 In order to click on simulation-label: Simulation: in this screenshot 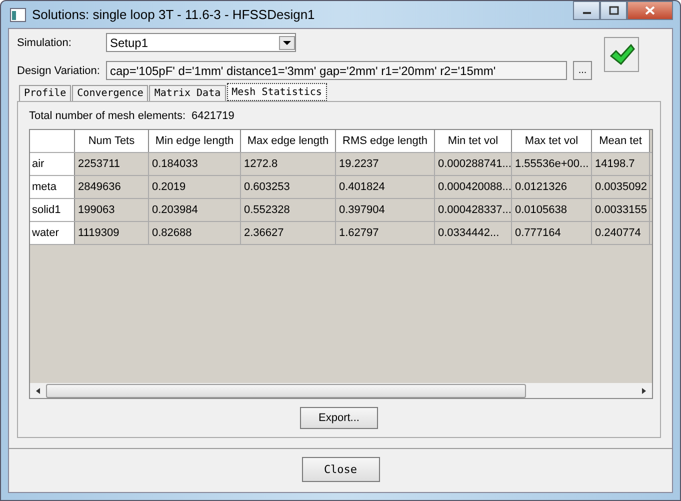, I will do `click(44, 42)`.